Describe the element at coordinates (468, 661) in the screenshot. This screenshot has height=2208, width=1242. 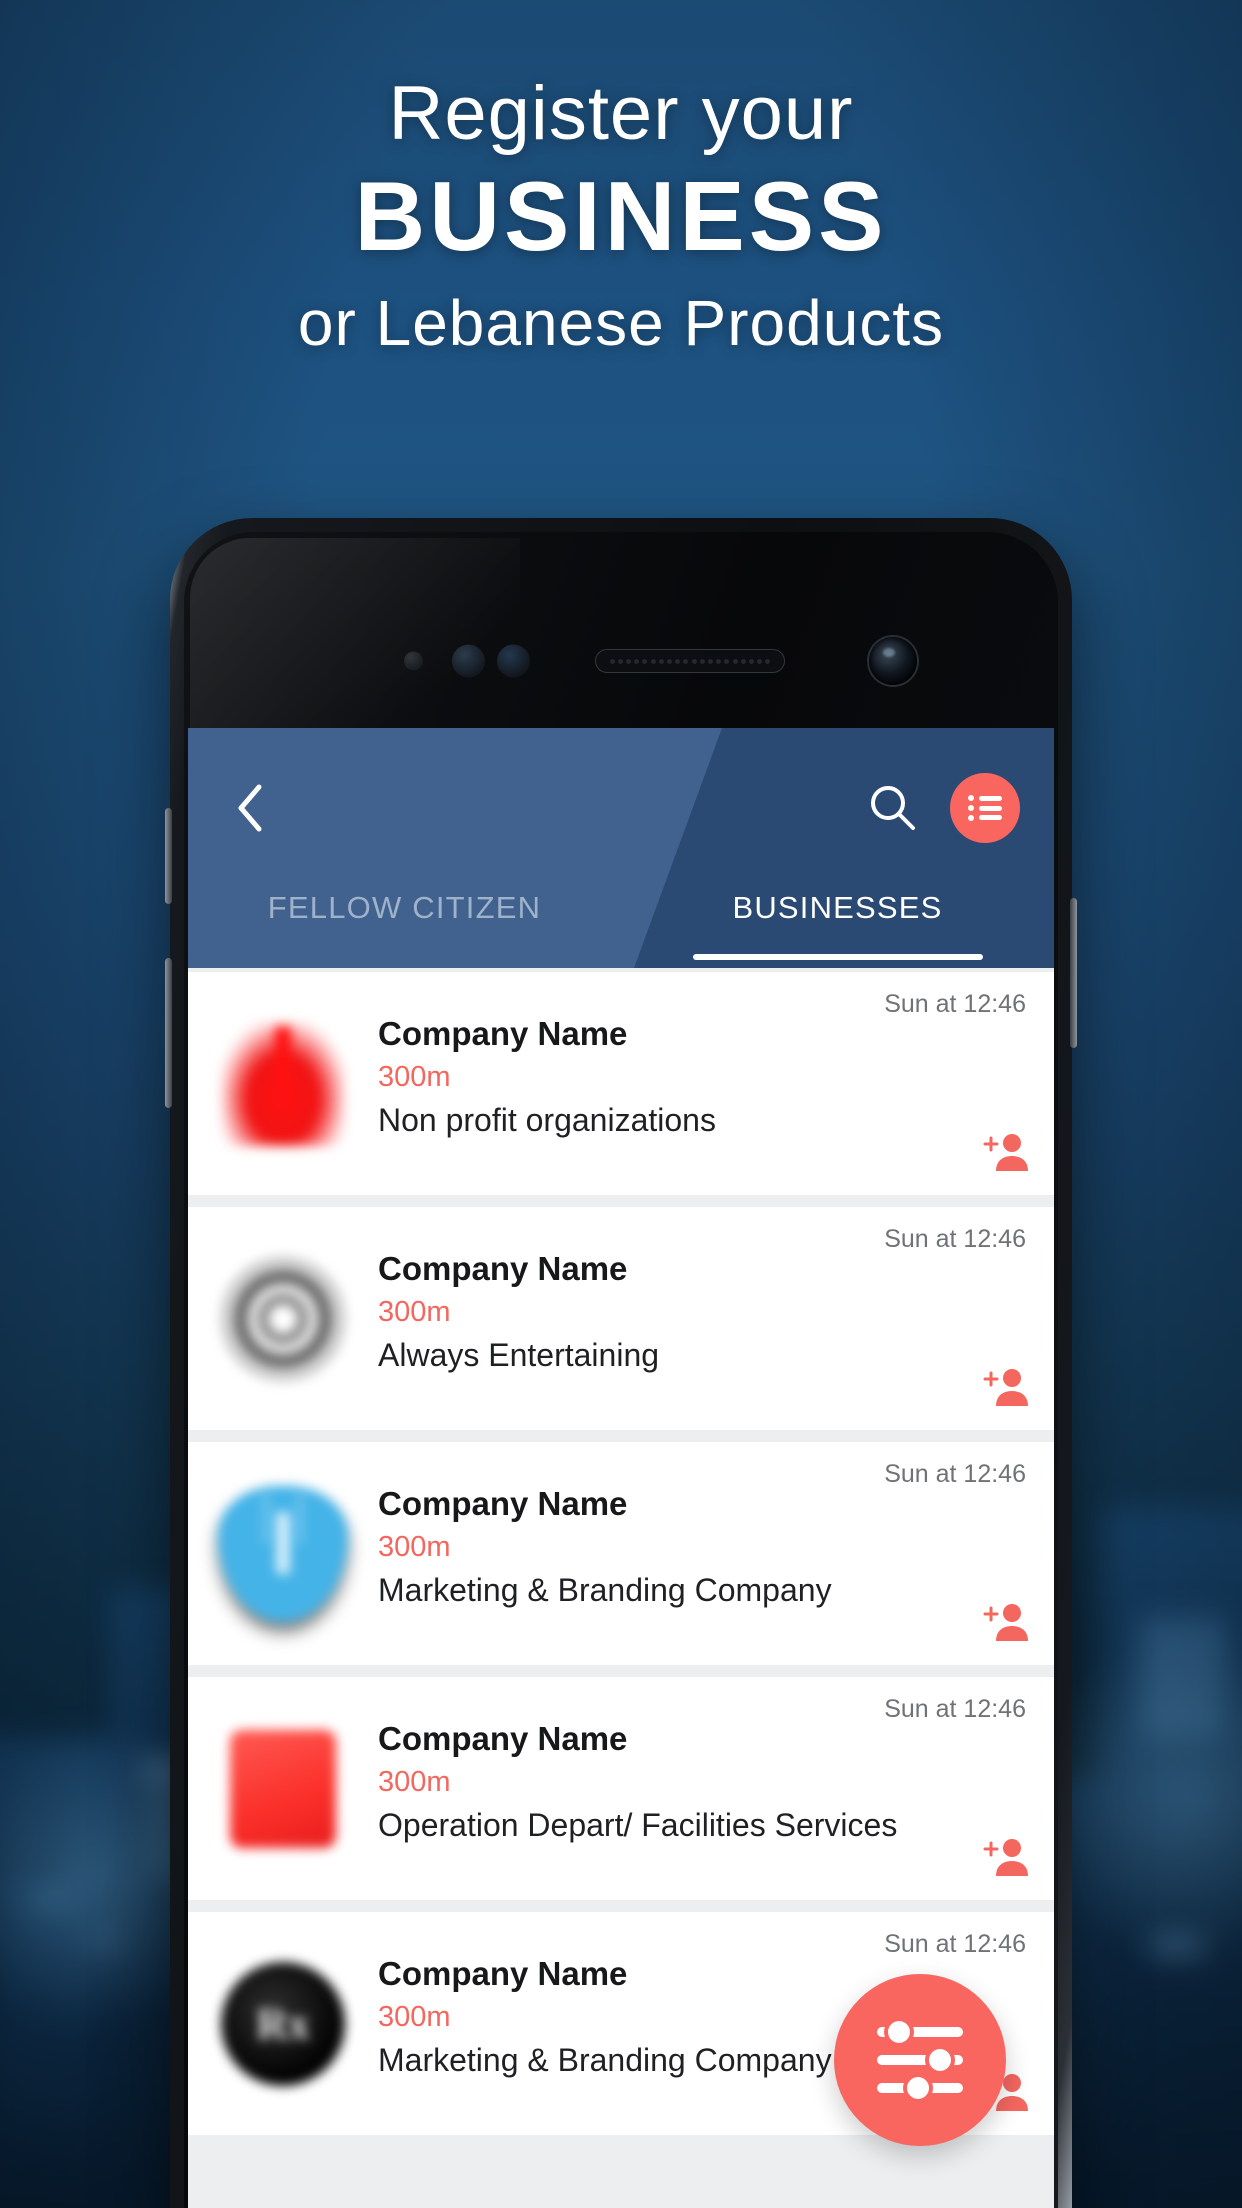
I see `iris-sensor-icon` at that location.